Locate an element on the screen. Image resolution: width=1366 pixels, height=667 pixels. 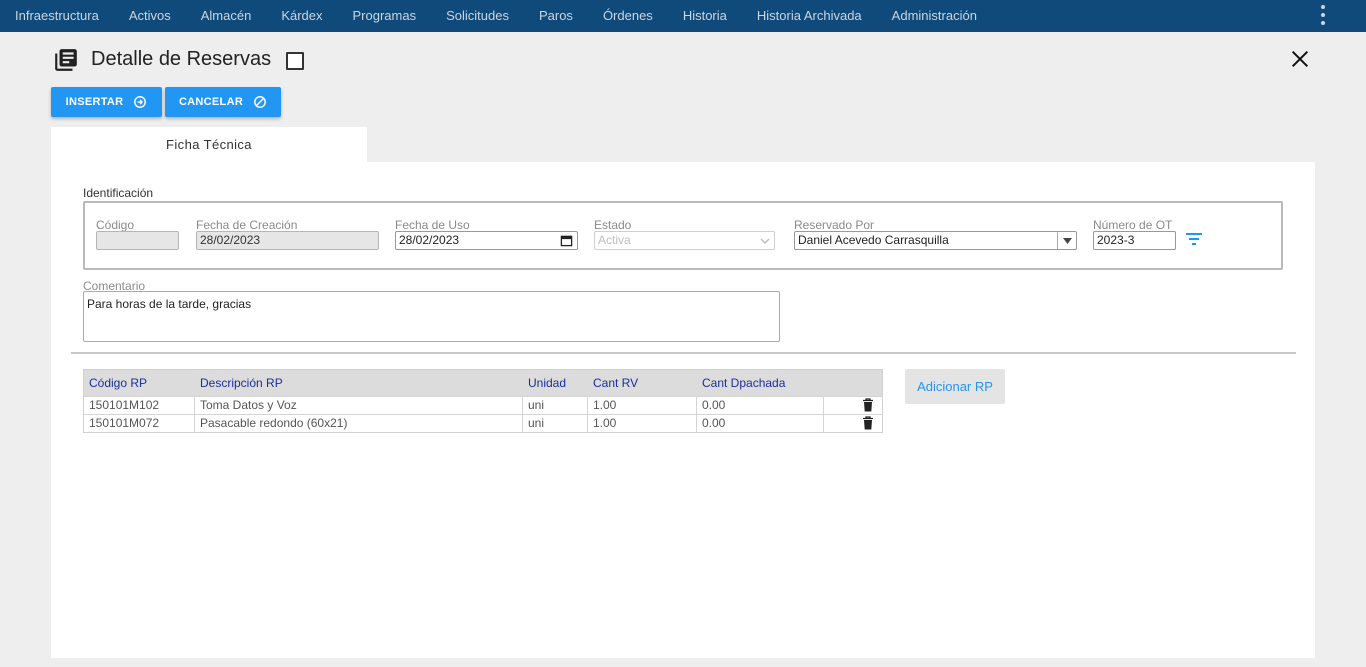
cancel-circle-icon is located at coordinates (260, 102).